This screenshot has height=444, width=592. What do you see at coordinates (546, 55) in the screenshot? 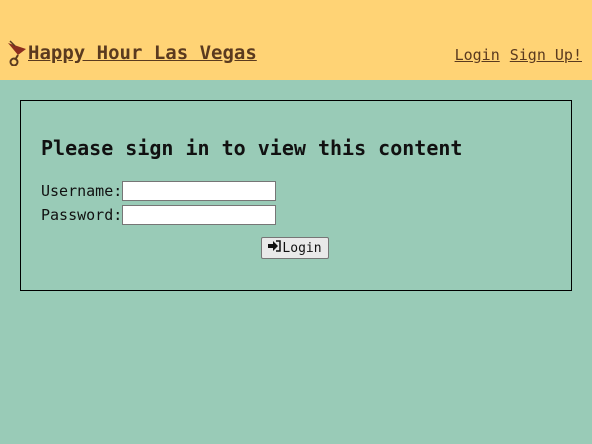
I see `nav-signup-link: Sign Up!` at bounding box center [546, 55].